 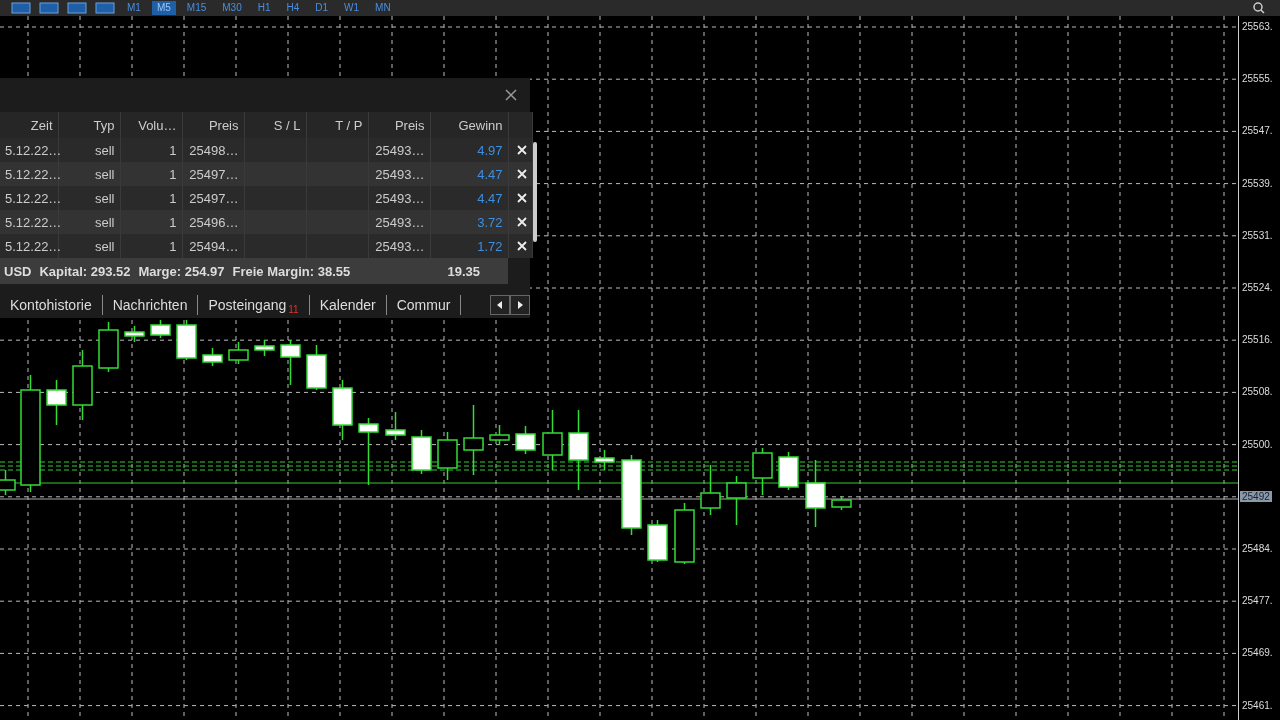 What do you see at coordinates (89, 125) in the screenshot?
I see `column-header: Typ` at bounding box center [89, 125].